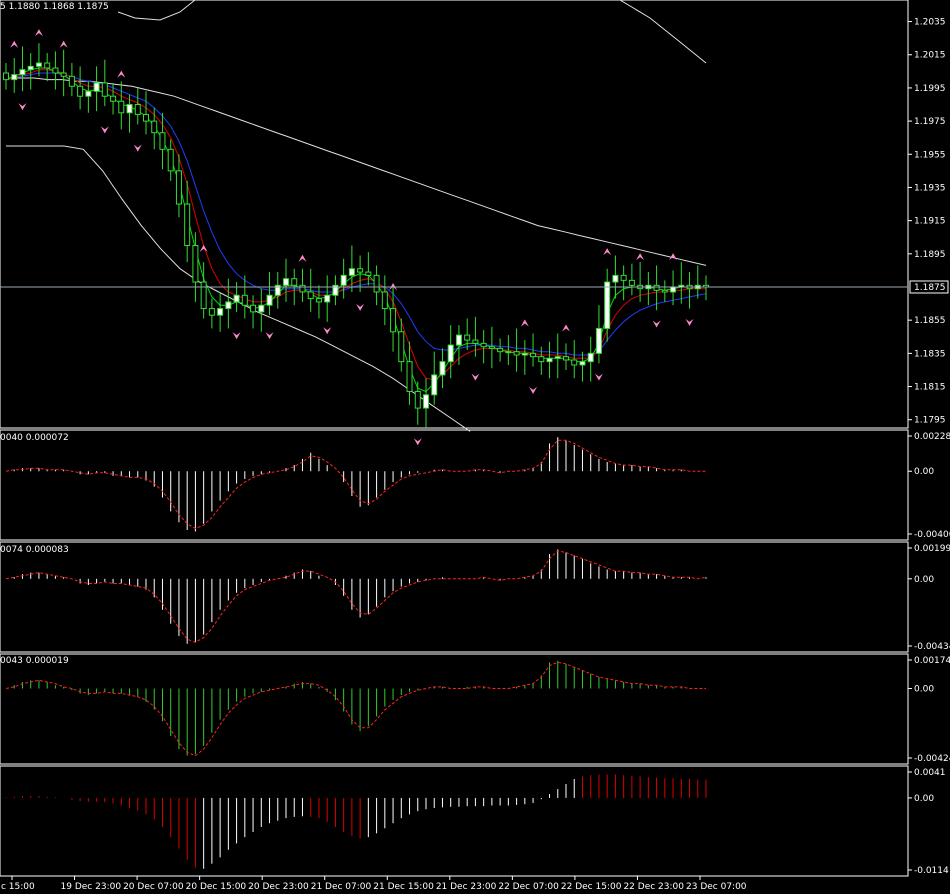 This screenshot has height=894, width=950. Describe the element at coordinates (930, 23) in the screenshot. I see `y-tick-label: 1.2035` at that location.